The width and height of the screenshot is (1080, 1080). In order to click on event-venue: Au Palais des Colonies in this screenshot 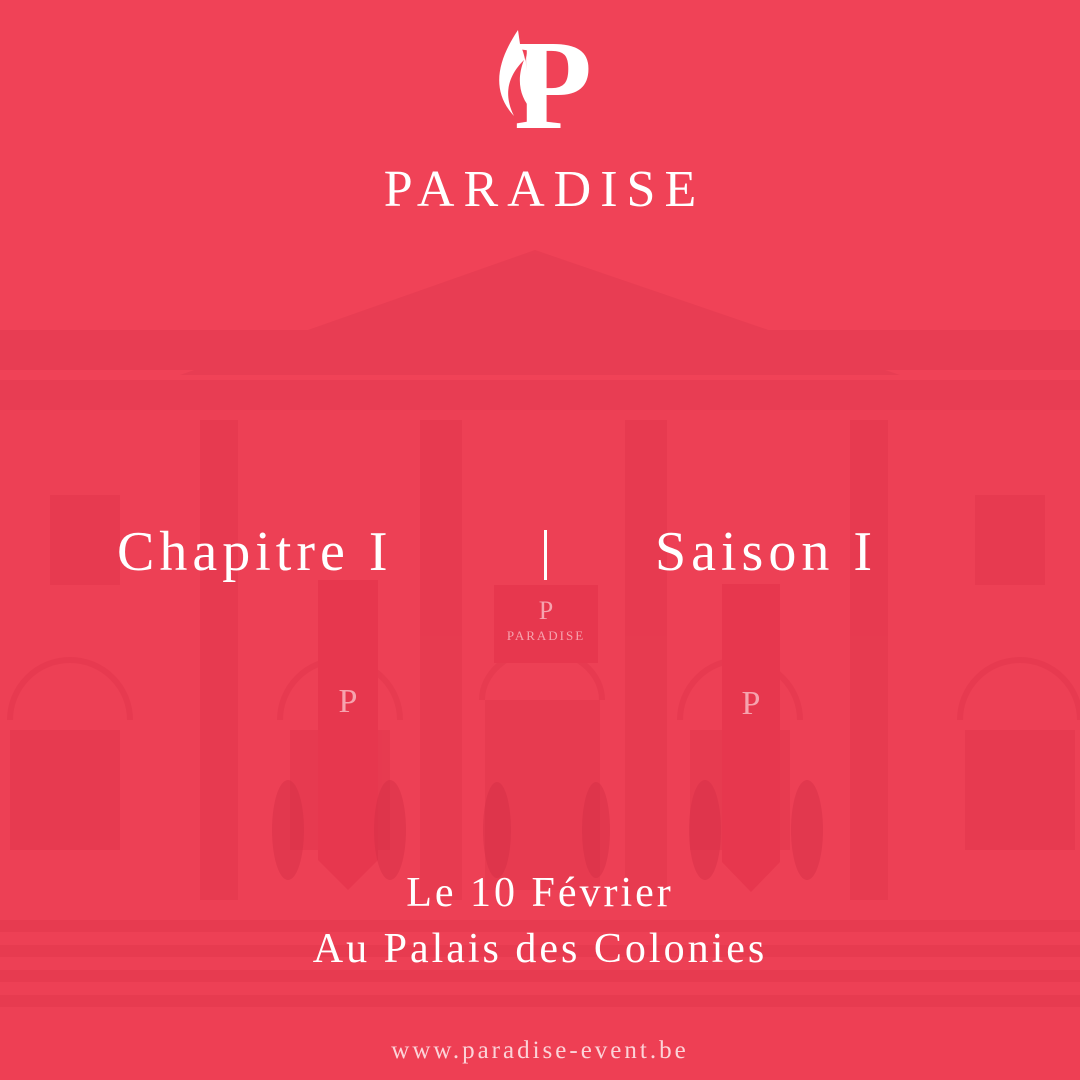, I will do `click(540, 949)`.